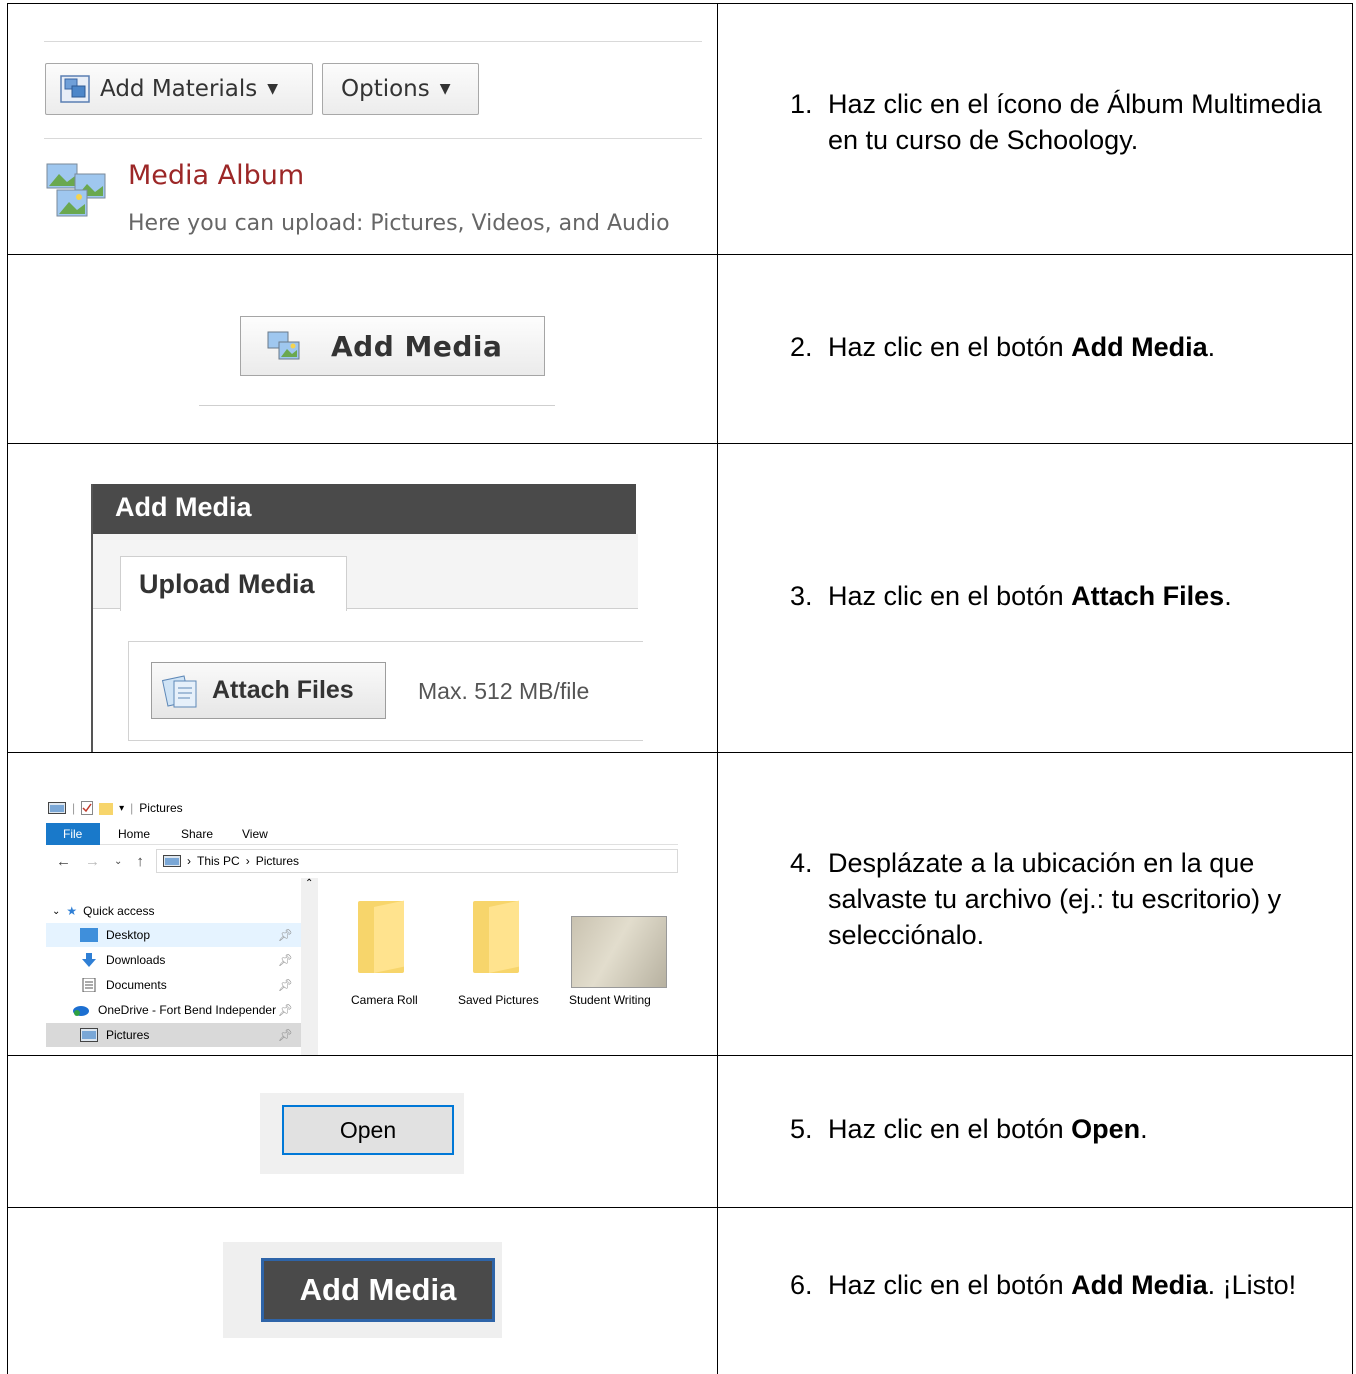  Describe the element at coordinates (89, 960) in the screenshot. I see `download-icon` at that location.